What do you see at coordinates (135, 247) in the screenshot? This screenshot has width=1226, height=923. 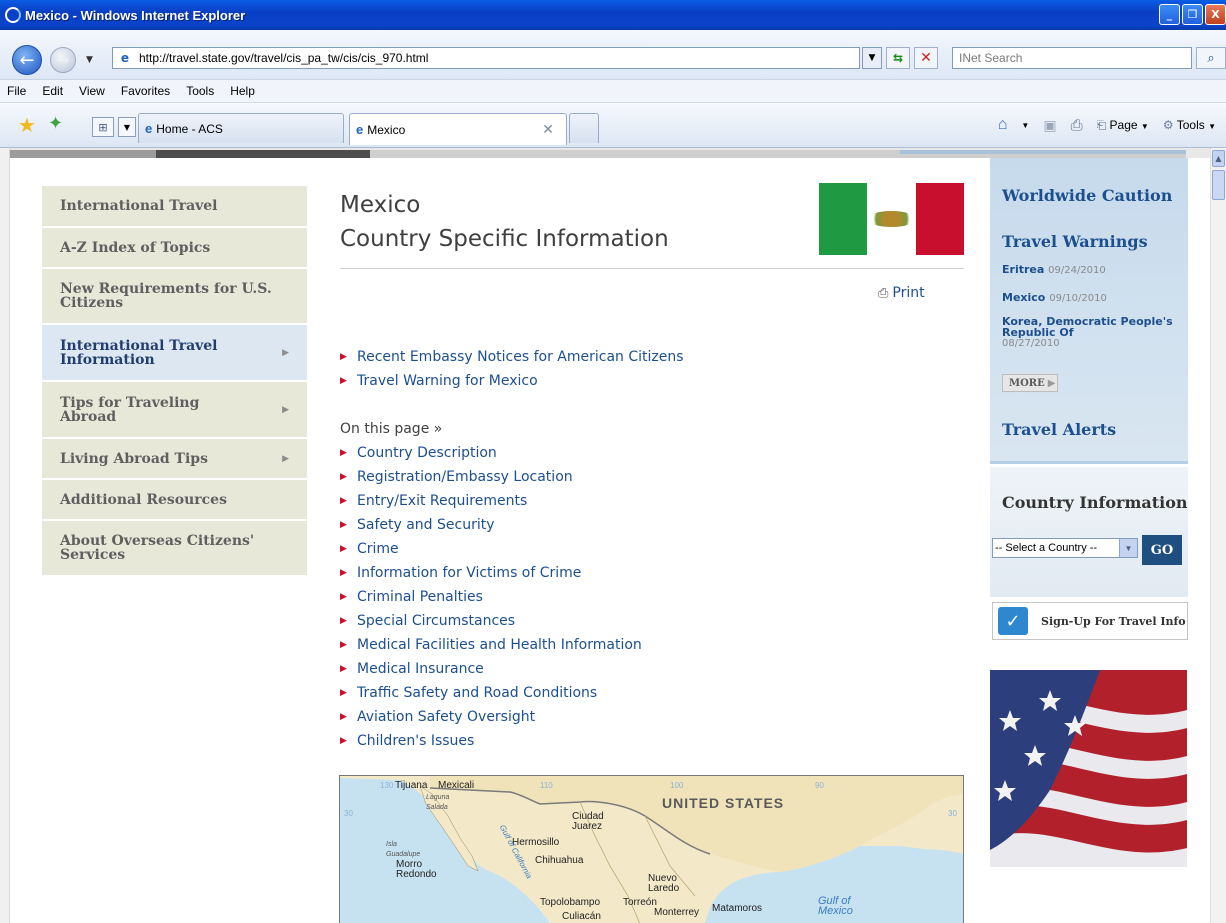 I see `nav-item-label: A-Z Index of Topics` at bounding box center [135, 247].